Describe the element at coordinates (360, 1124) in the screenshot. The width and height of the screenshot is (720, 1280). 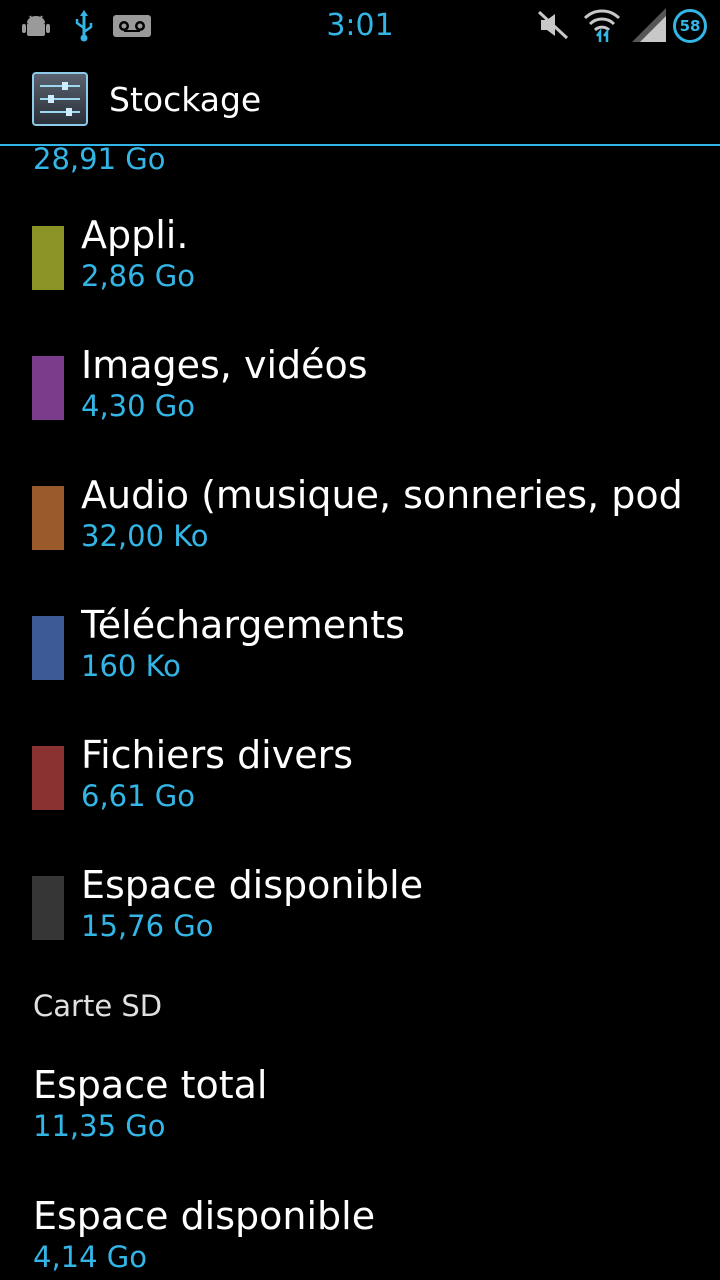
I see `sd-total-space: Espace total 11,35 Go` at that location.